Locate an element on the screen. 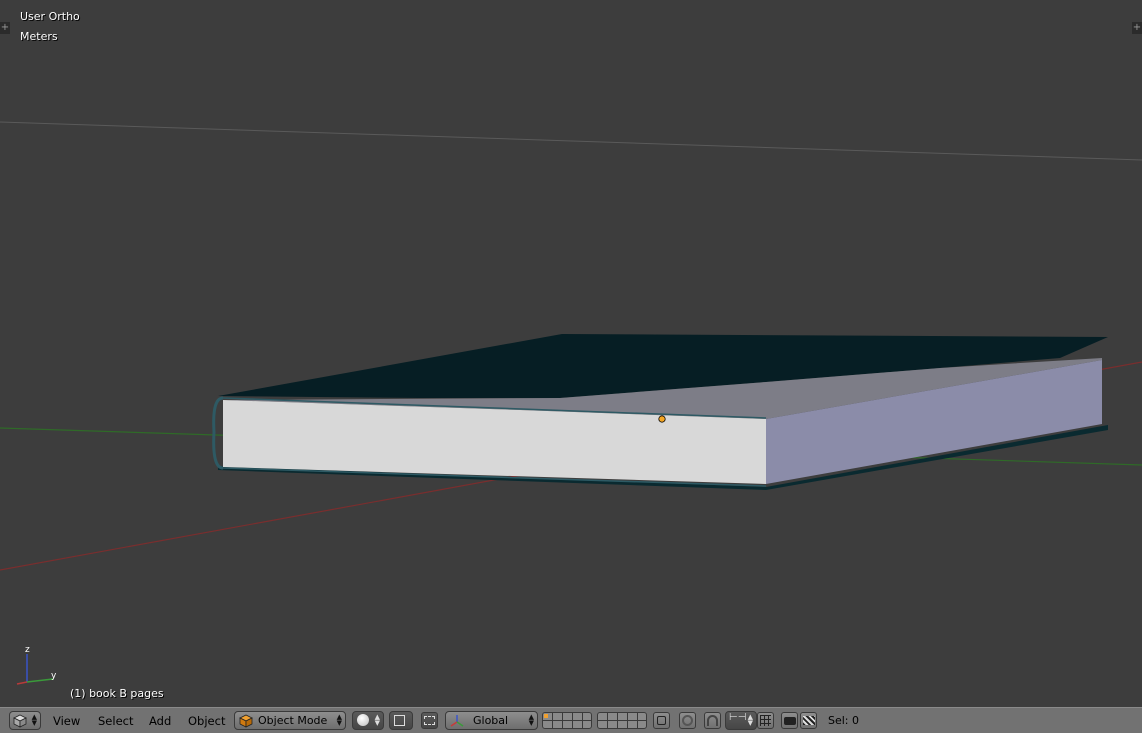  units-label: Meters is located at coordinates (39, 36).